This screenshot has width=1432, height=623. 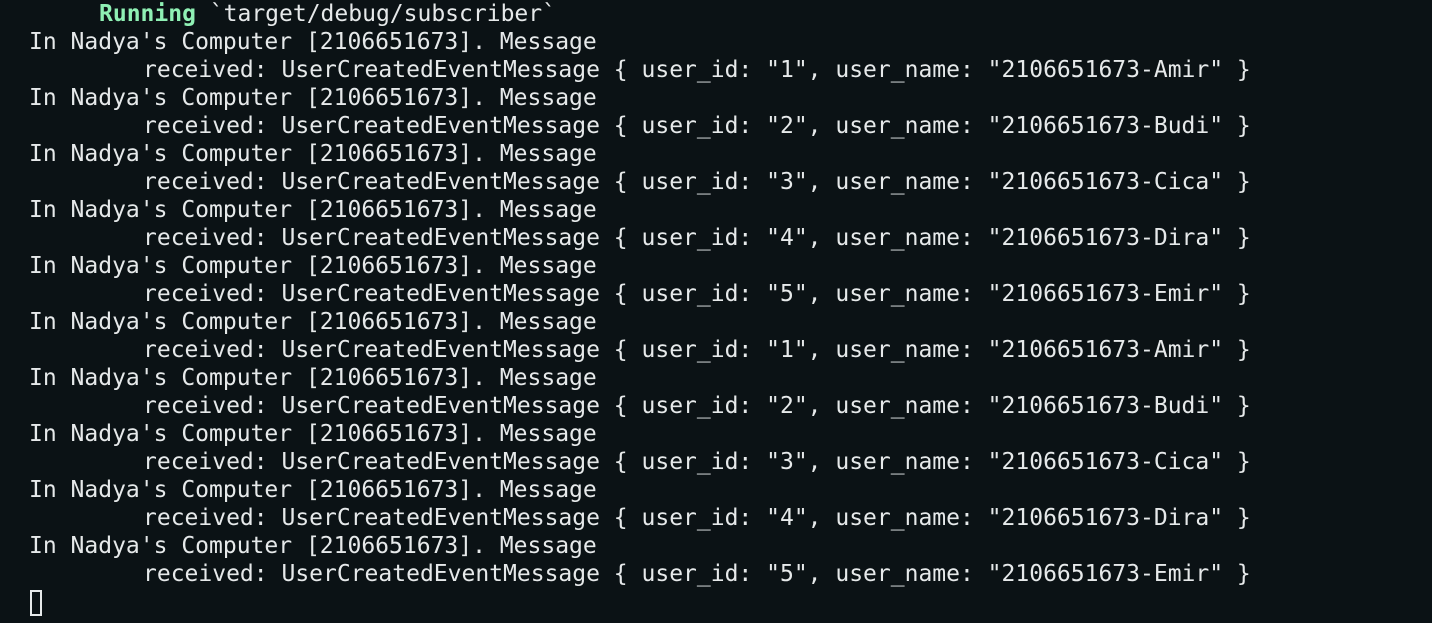 What do you see at coordinates (147, 14) in the screenshot?
I see `running-label: Running` at bounding box center [147, 14].